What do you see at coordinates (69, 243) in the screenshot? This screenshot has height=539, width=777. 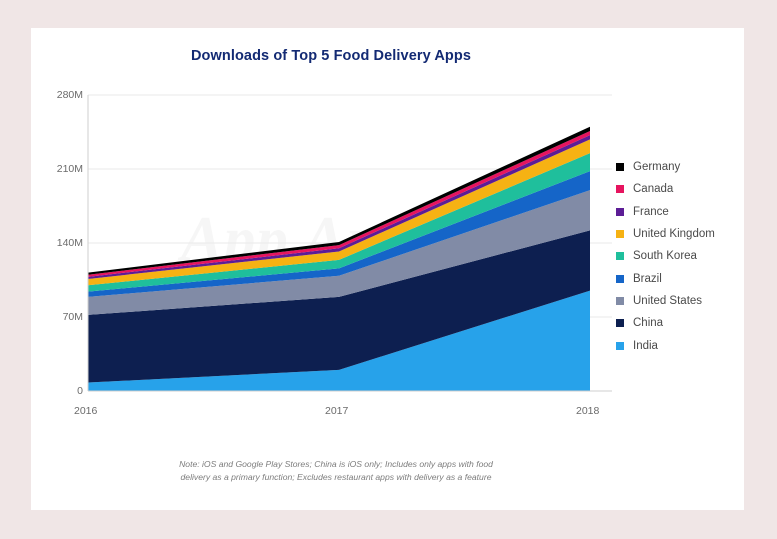 I see `y-tick-label: 140M` at bounding box center [69, 243].